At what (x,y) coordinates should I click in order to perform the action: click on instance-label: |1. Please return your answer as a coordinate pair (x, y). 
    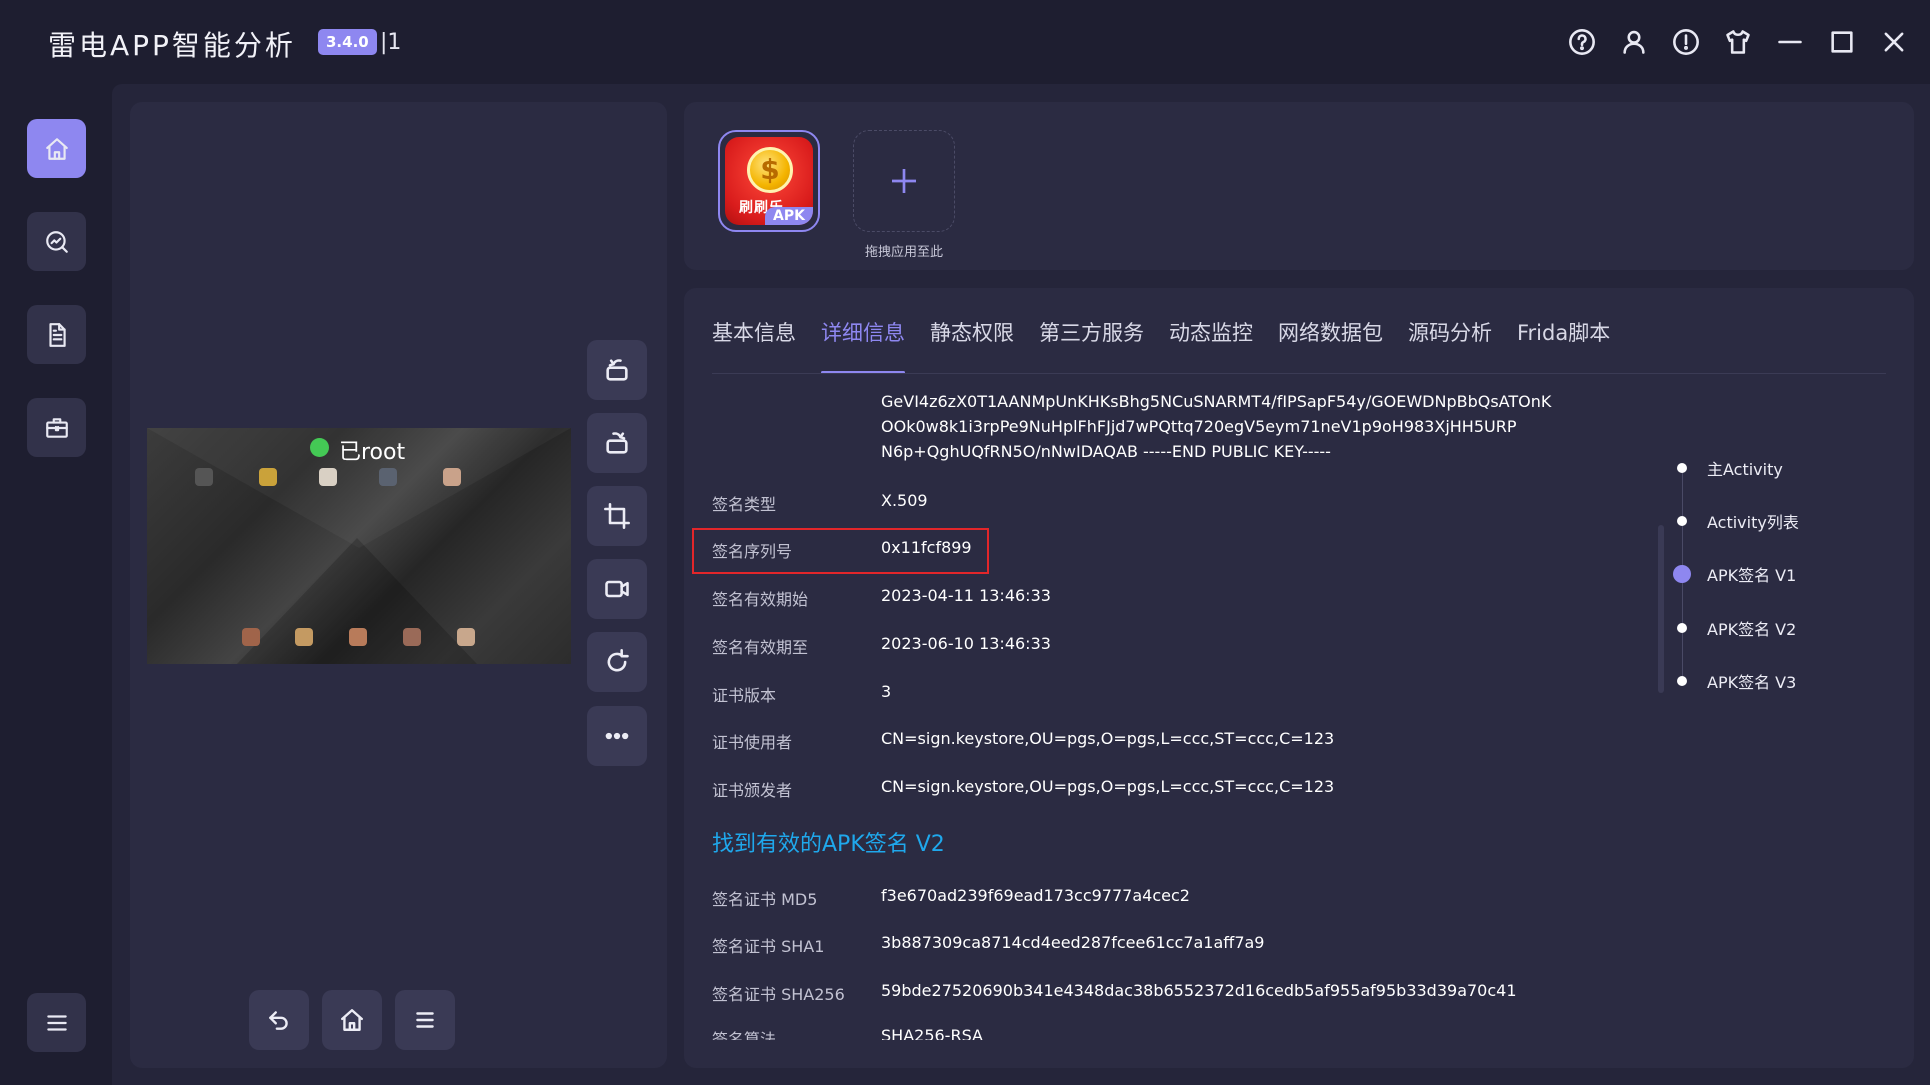
    Looking at the image, I should click on (391, 42).